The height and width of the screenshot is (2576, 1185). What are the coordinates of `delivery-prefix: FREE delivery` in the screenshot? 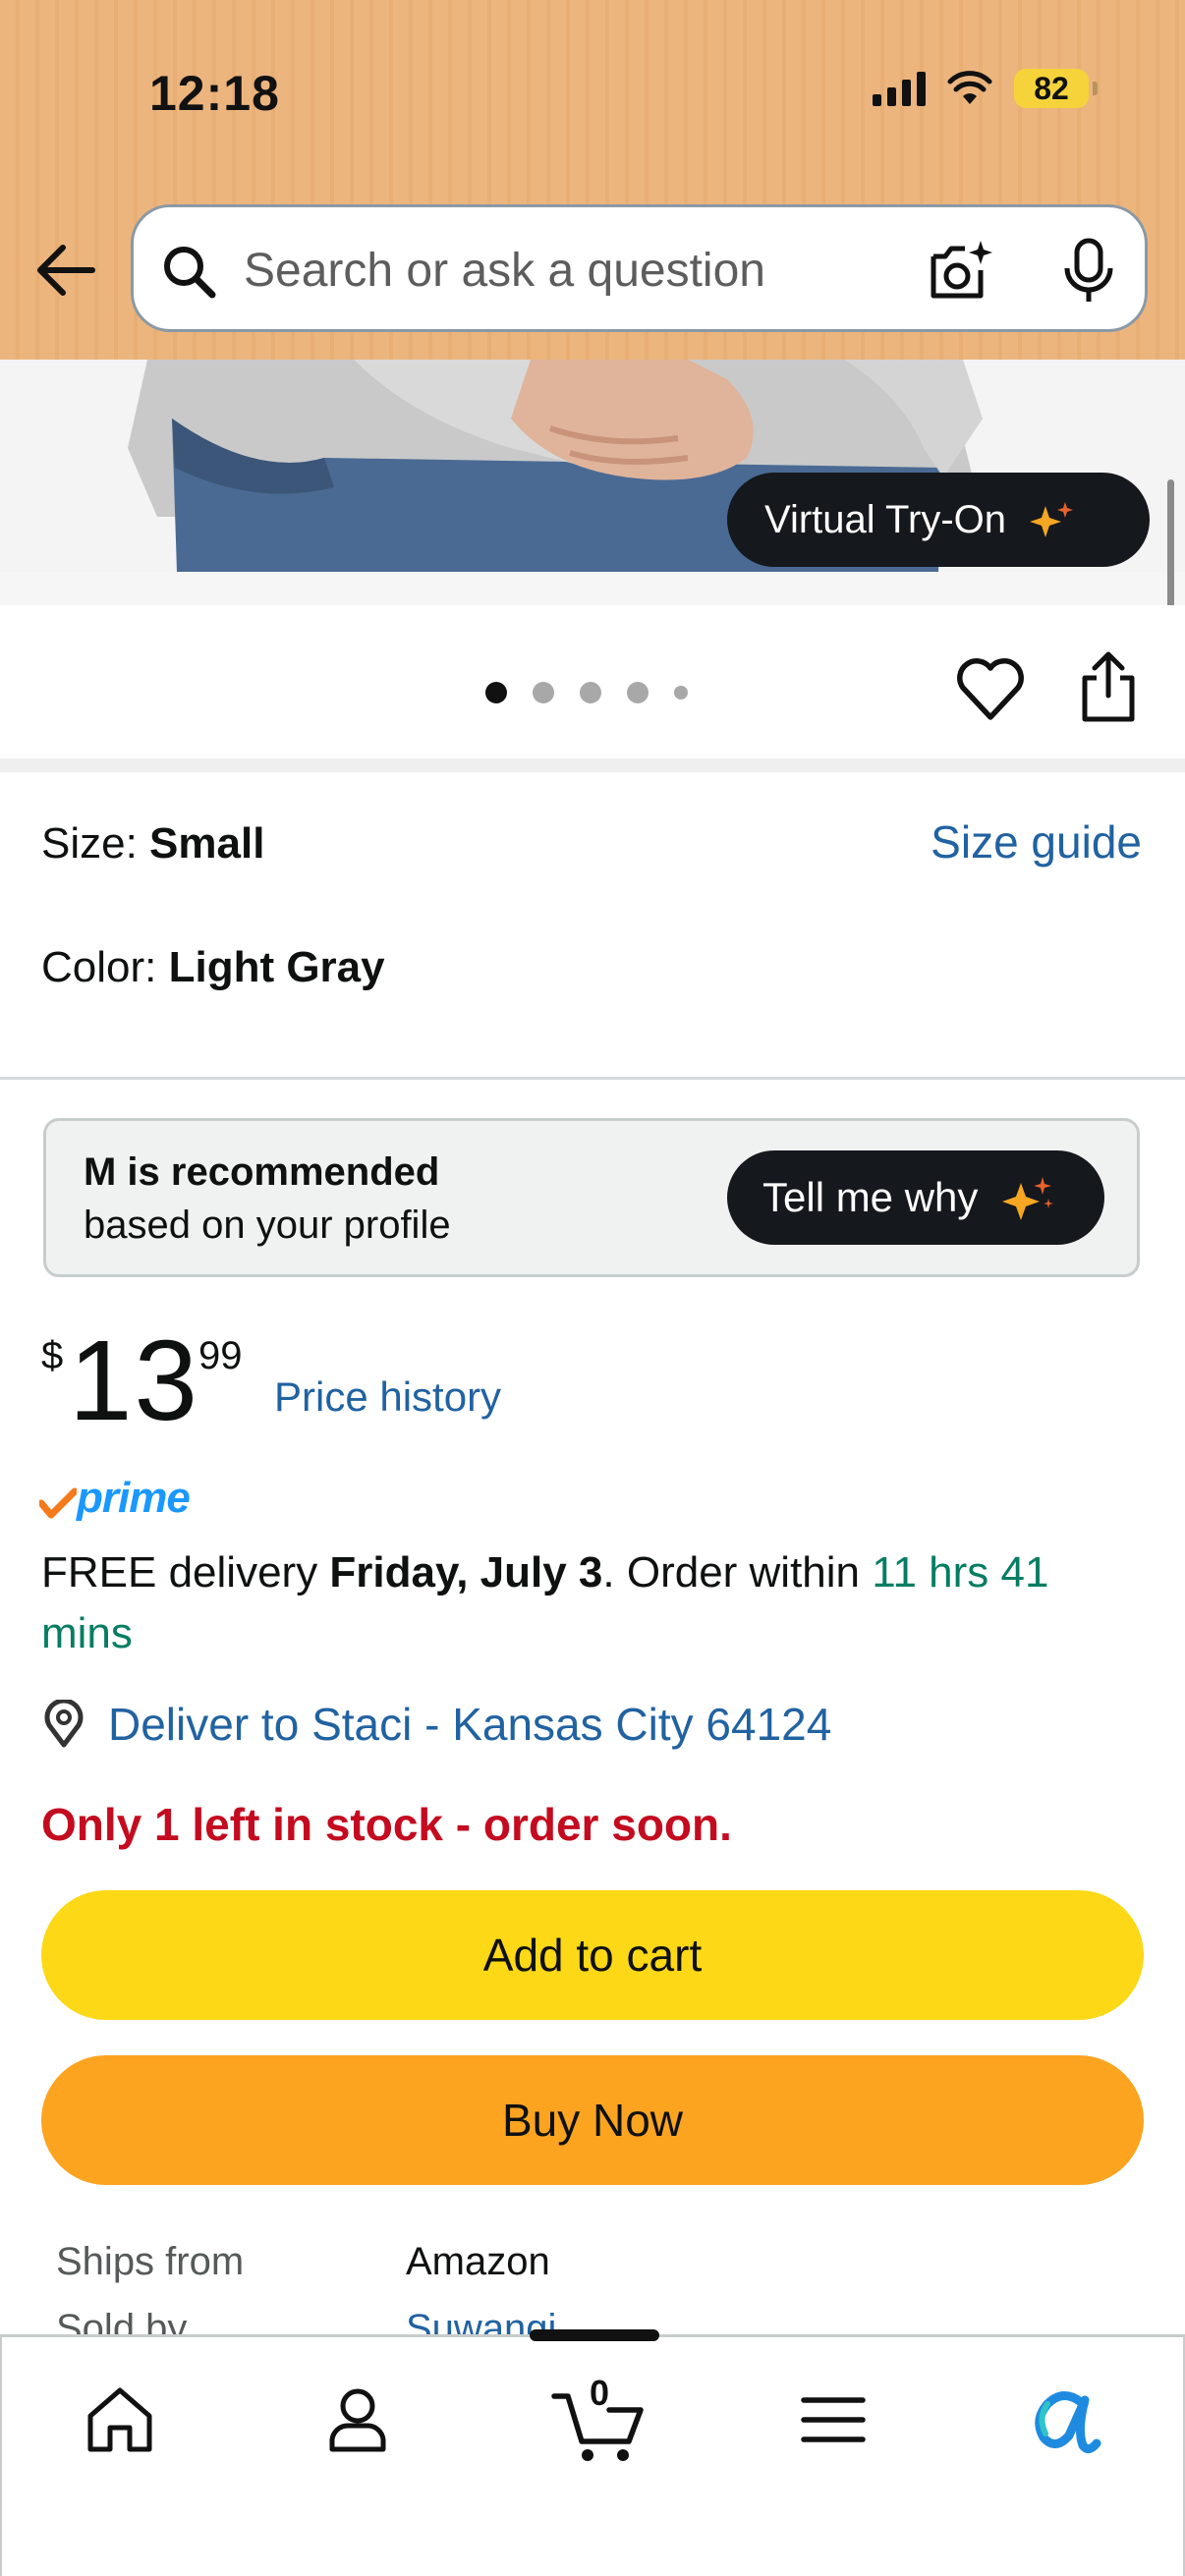 It's located at (185, 1572).